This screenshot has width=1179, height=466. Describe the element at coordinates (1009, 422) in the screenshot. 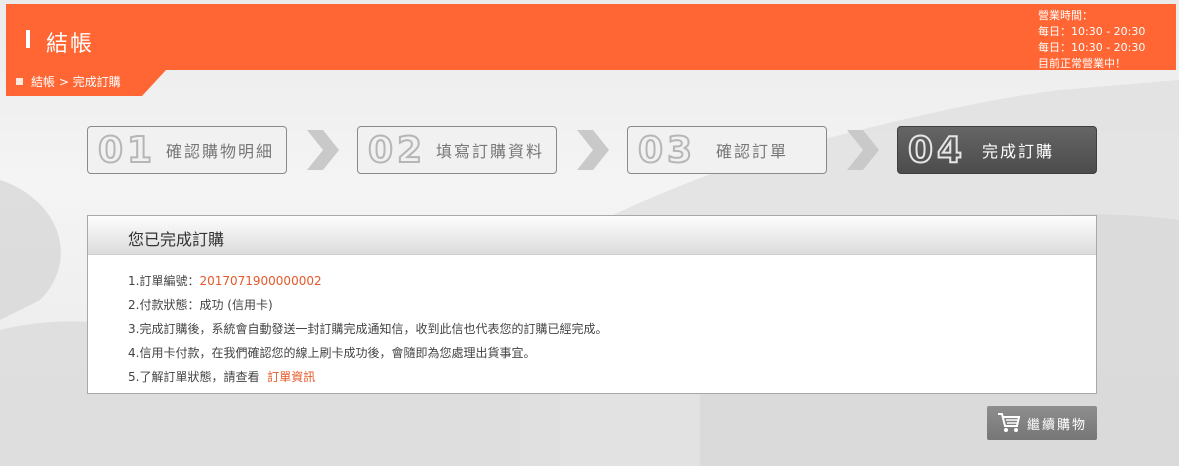

I see `shopping-cart-icon` at that location.